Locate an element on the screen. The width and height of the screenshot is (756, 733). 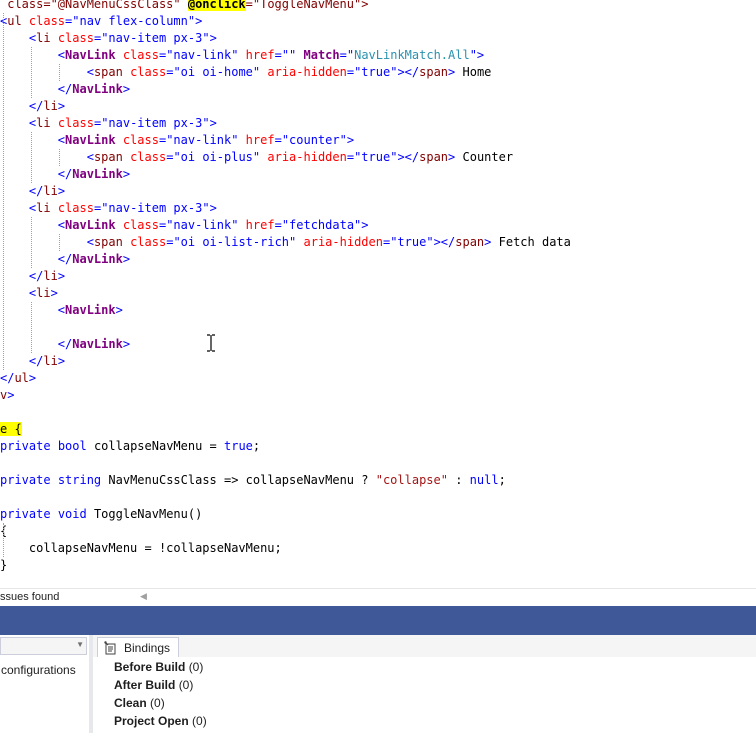
code-token: = is located at coordinates (278, 55).